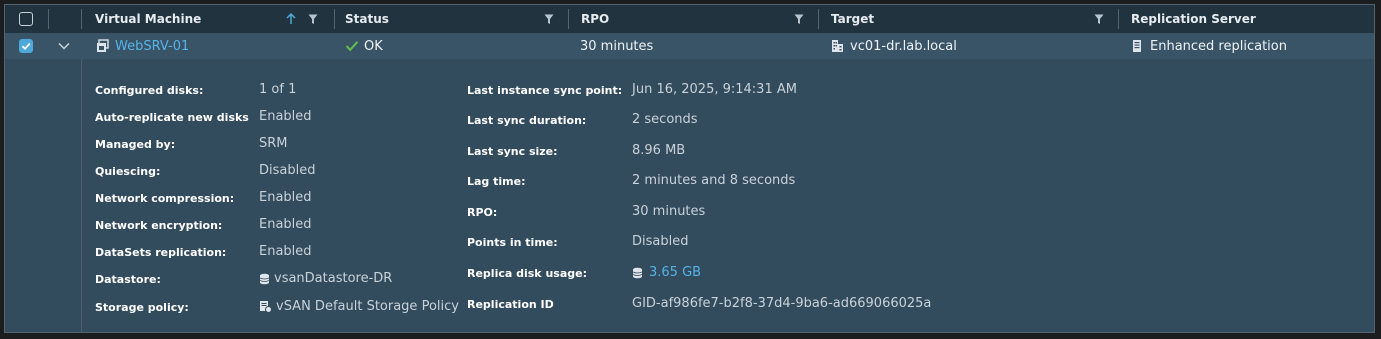 The image size is (1381, 339). Describe the element at coordinates (148, 19) in the screenshot. I see `column-header-vm: Virtual Machine` at that location.